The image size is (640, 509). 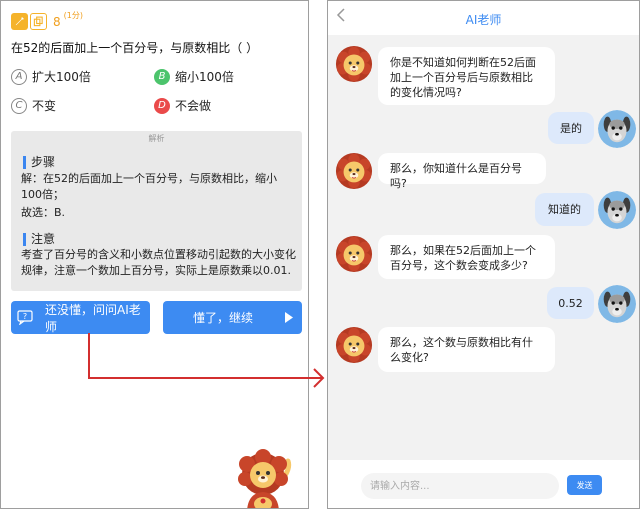 I want to click on play-arrow-icon, so click(x=289, y=317).